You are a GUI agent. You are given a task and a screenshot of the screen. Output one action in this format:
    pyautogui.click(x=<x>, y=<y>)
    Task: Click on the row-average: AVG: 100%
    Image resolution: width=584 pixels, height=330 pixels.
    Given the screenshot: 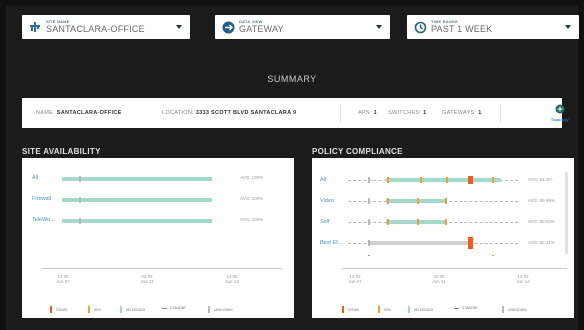 What is the action you would take?
    pyautogui.click(x=252, y=219)
    